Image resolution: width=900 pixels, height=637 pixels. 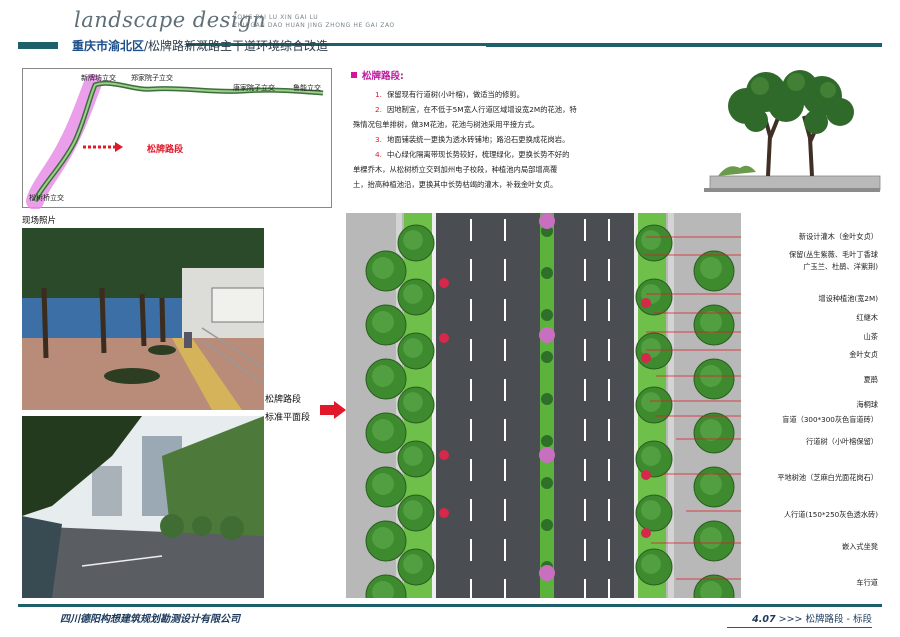 I want to click on tree-elevation-illustration, so click(x=792, y=131).